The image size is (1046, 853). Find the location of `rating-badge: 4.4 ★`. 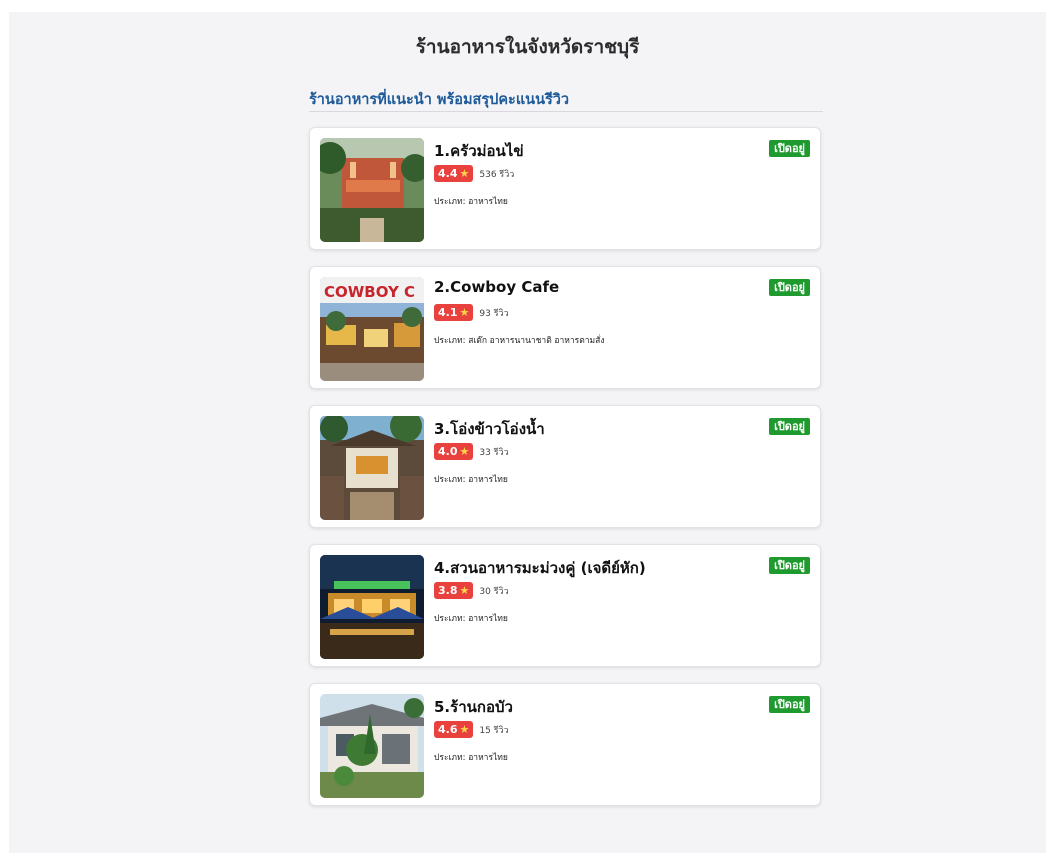

rating-badge: 4.4 ★ is located at coordinates (454, 173).